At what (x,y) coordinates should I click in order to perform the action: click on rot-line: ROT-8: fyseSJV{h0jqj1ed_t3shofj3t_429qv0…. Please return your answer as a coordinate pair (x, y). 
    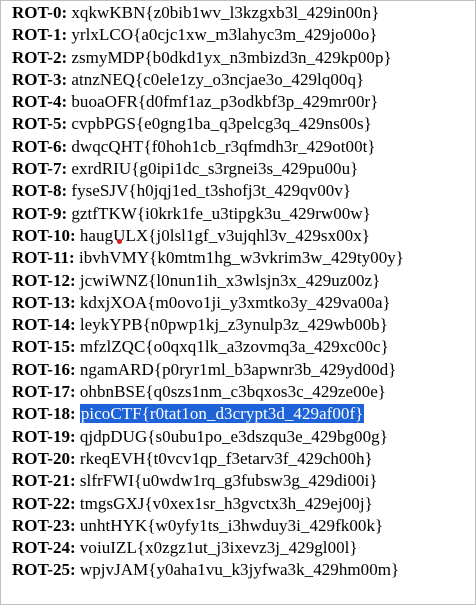
    Looking at the image, I should click on (208, 191).